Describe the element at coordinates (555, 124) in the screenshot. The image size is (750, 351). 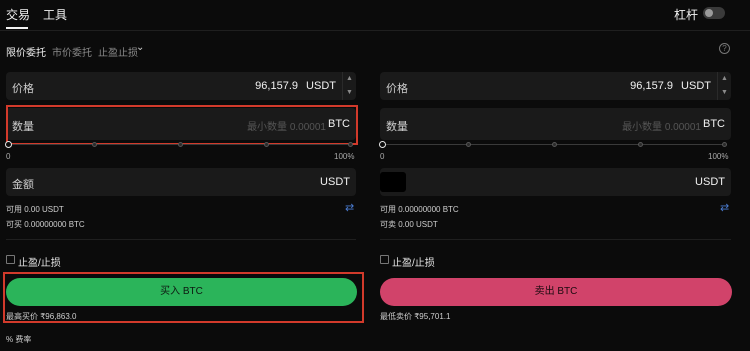
I see `sell-quantity-field: 数量 最小数量 0.00001 BTC` at that location.